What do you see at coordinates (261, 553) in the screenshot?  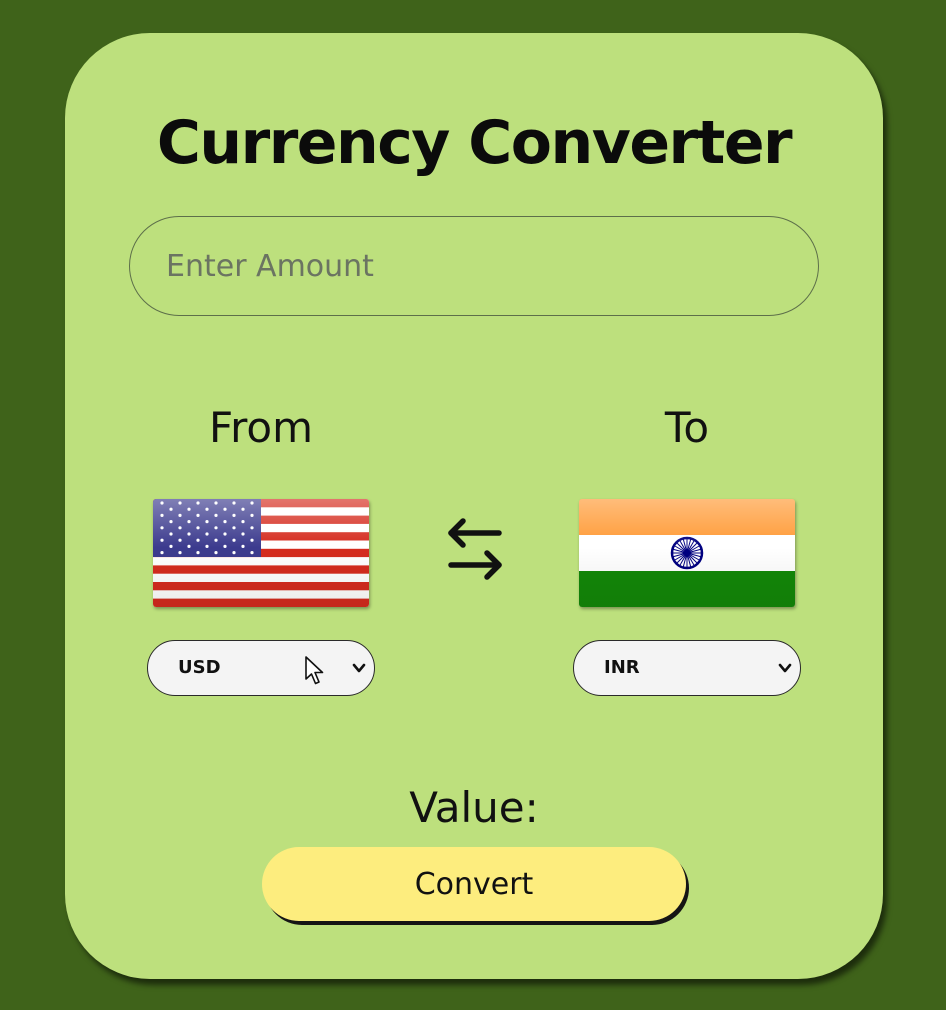 I see `us-flag-icon` at bounding box center [261, 553].